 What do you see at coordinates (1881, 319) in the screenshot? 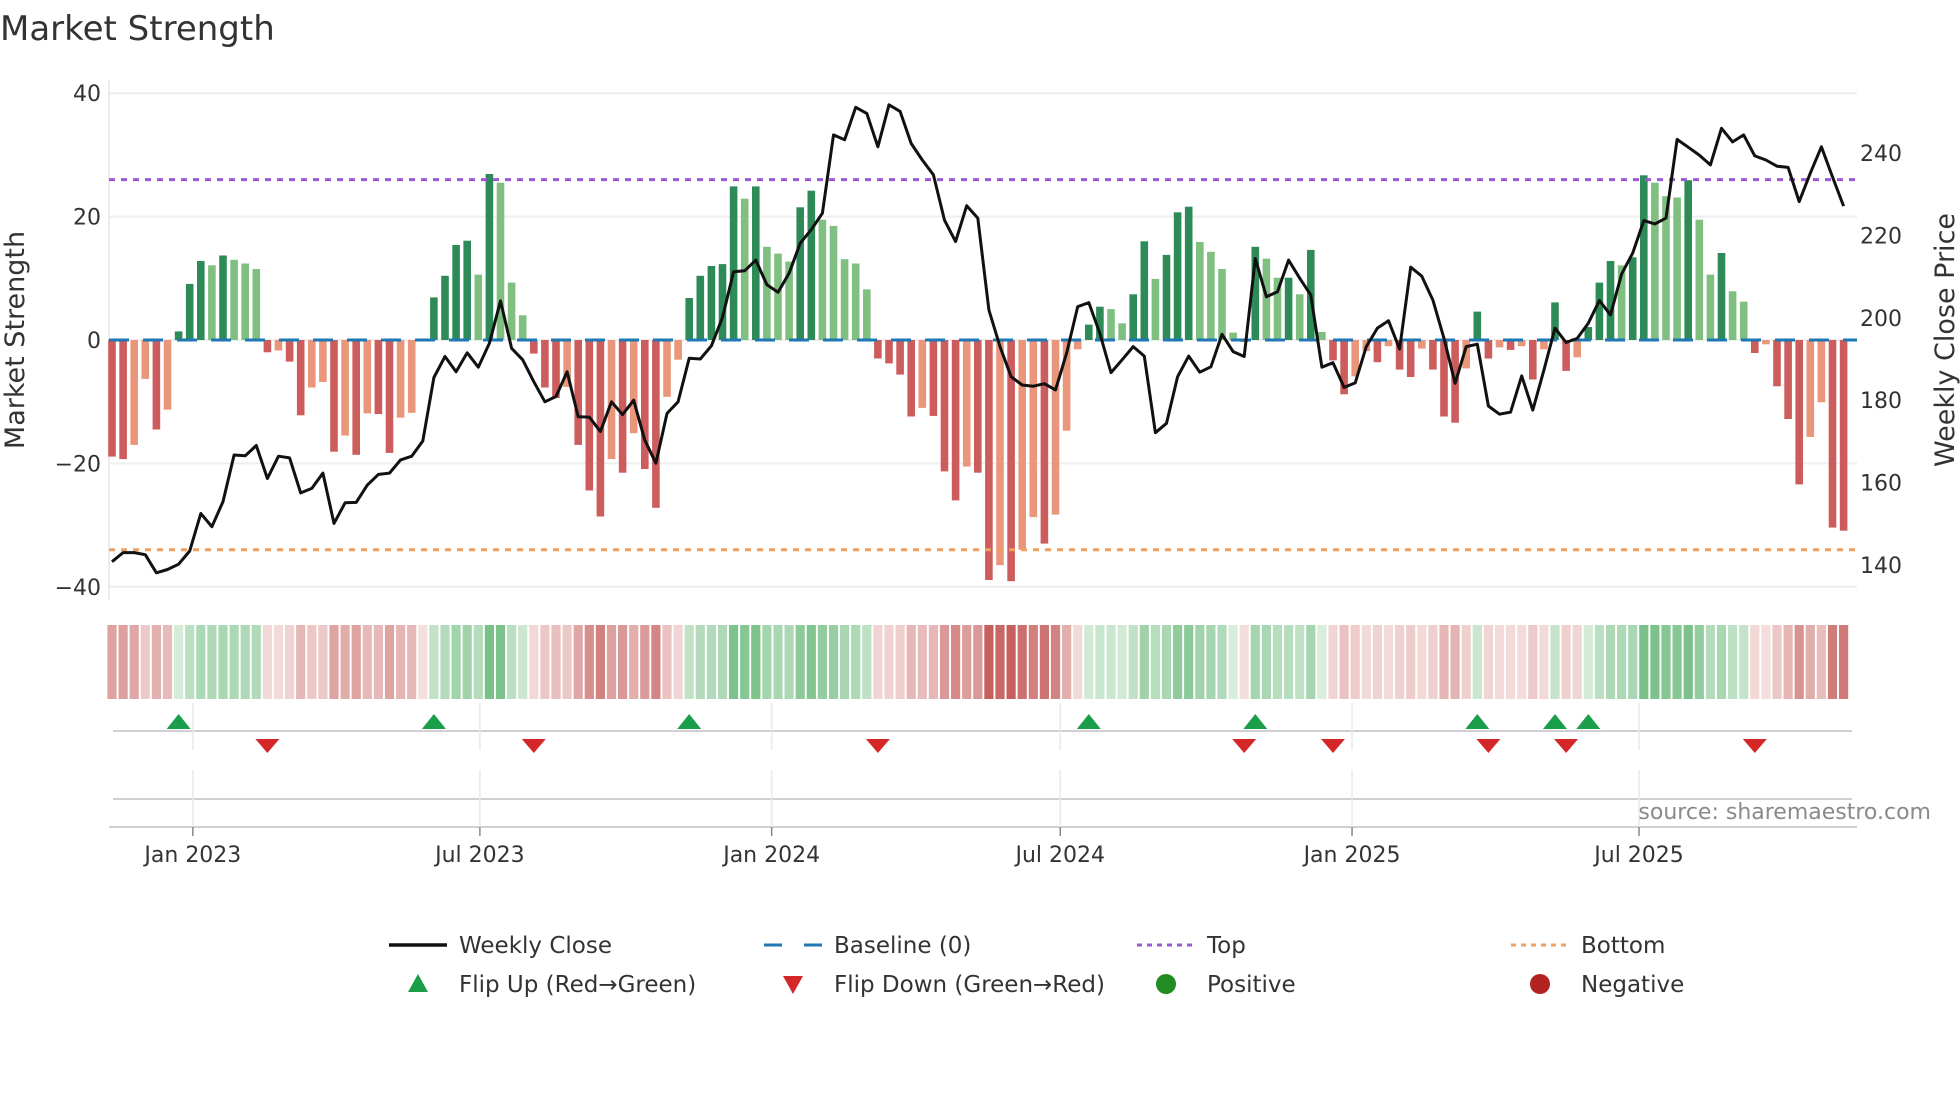
I see `y2-tick-label: 200` at bounding box center [1881, 319].